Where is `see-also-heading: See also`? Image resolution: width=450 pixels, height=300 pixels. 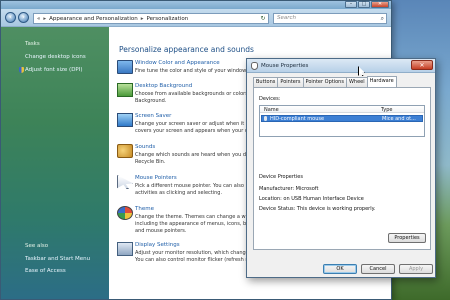 see-also-heading: See also is located at coordinates (37, 246).